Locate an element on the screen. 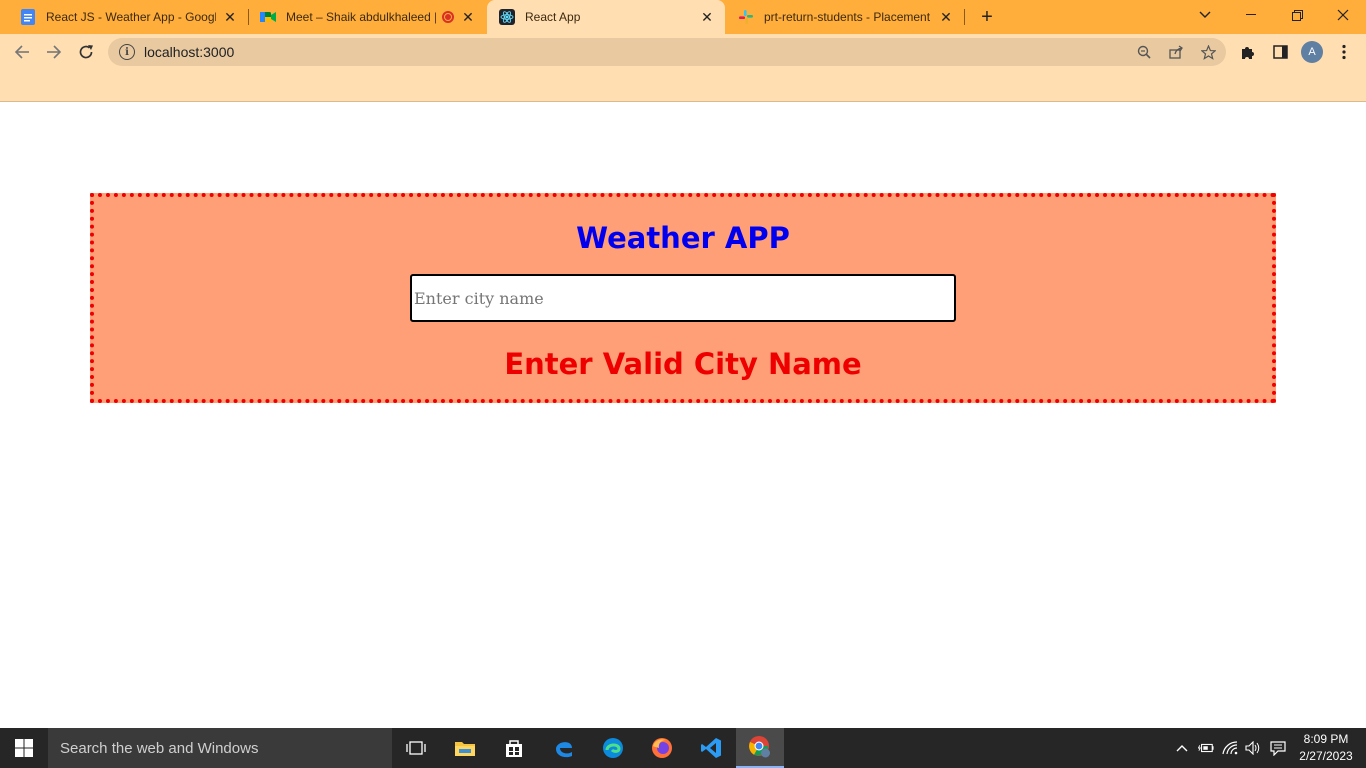 This screenshot has width=1366, height=768. tab-divider is located at coordinates (964, 17).